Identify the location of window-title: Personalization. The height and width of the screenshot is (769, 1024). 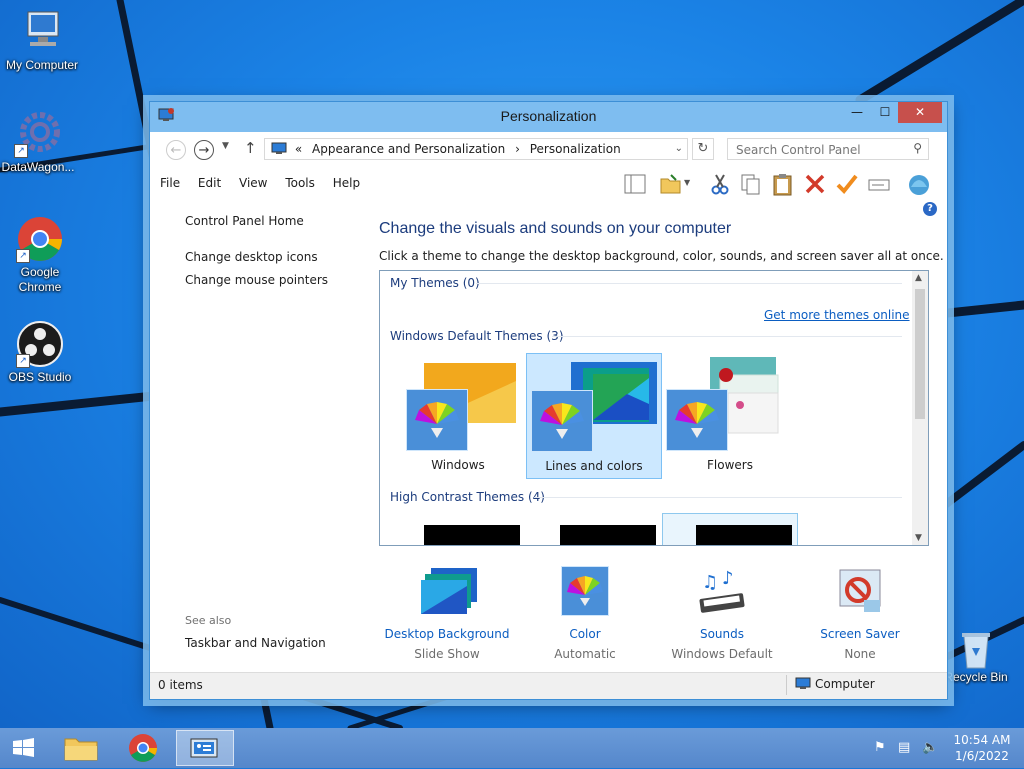
(548, 116).